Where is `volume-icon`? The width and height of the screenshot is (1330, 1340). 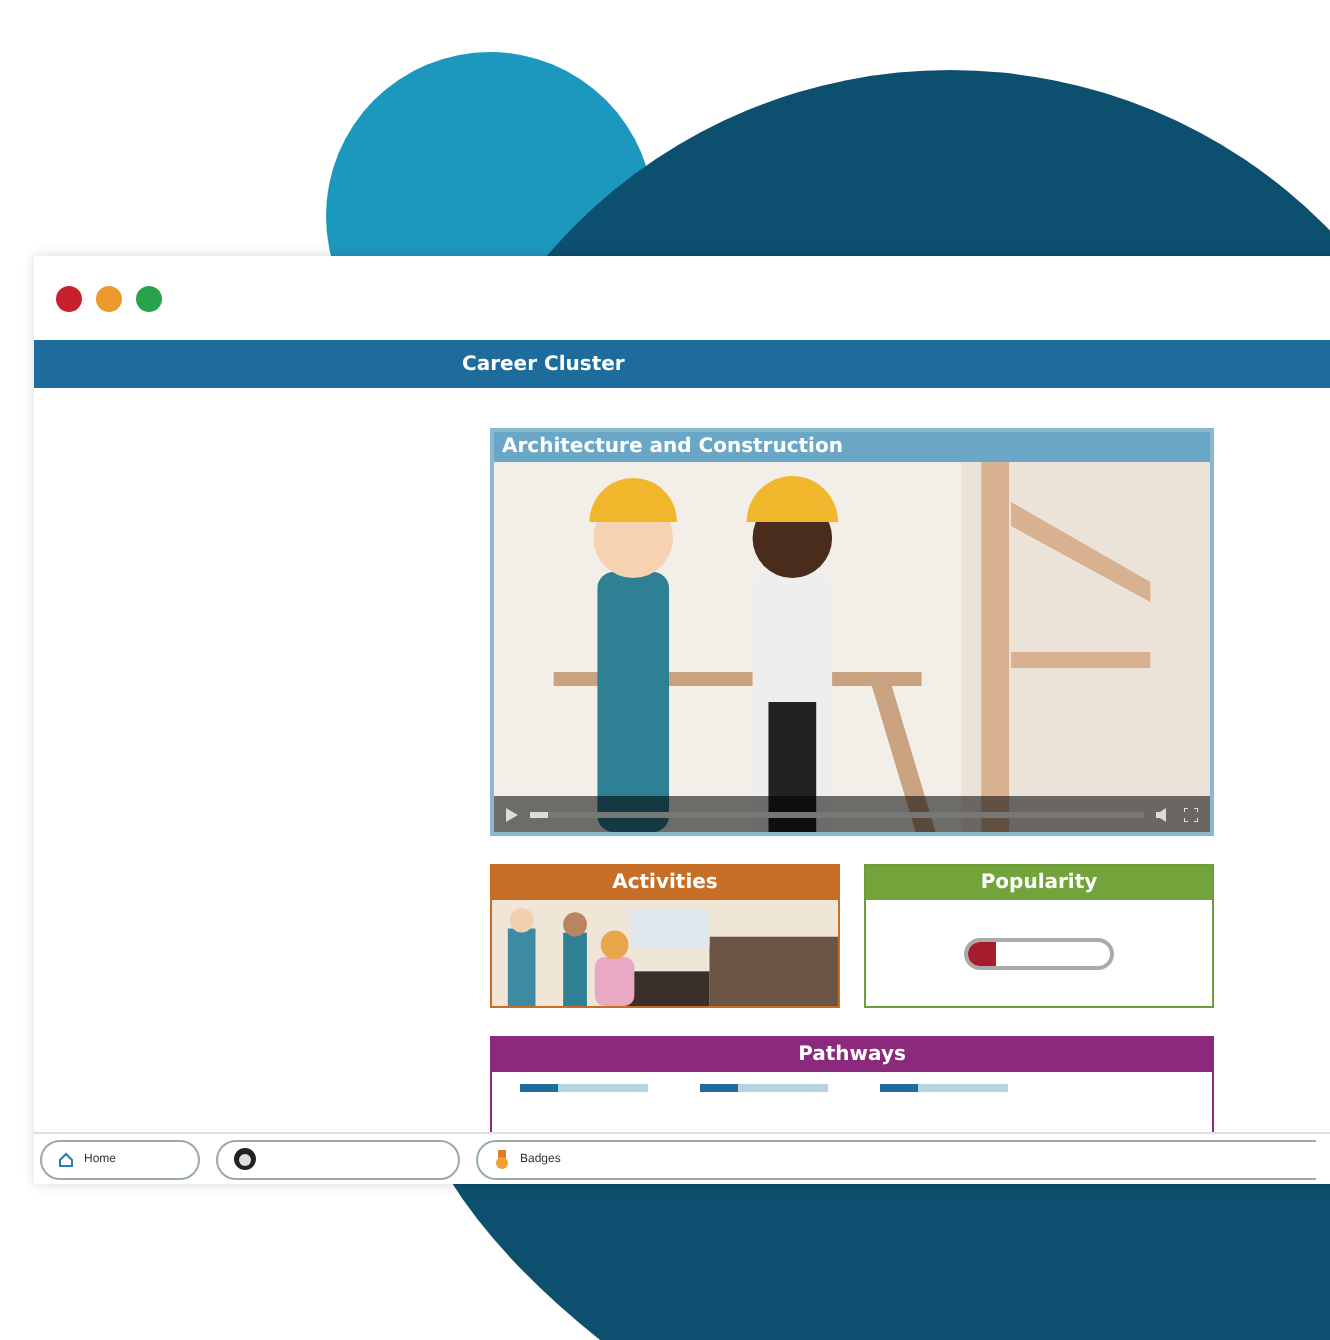 volume-icon is located at coordinates (1164, 814).